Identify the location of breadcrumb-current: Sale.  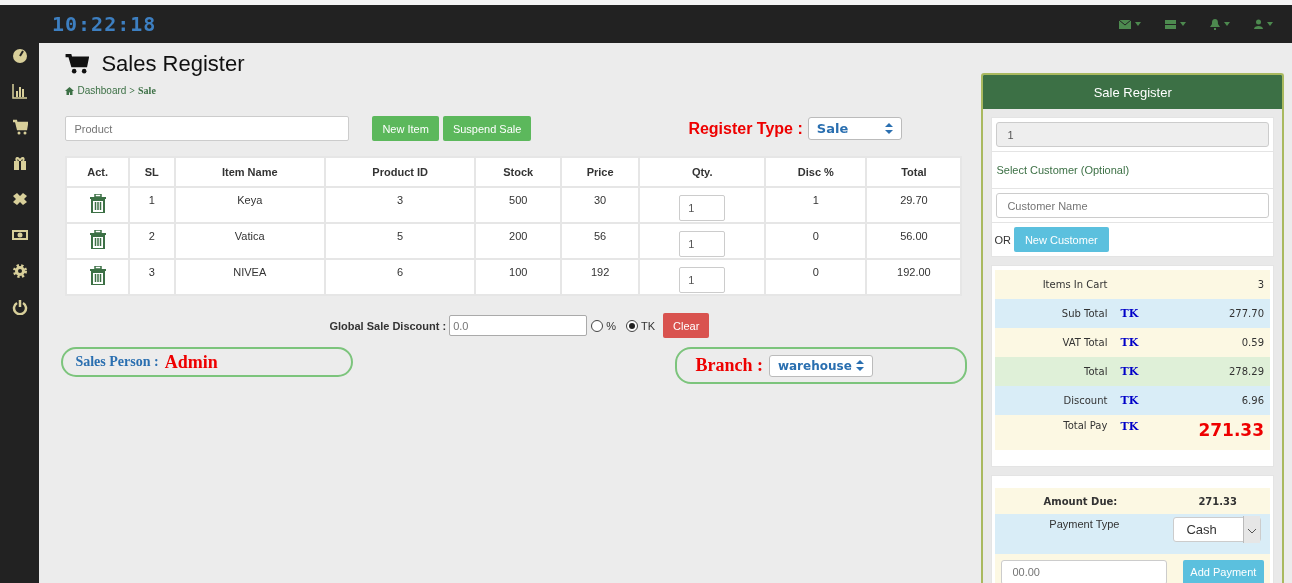
(147, 90).